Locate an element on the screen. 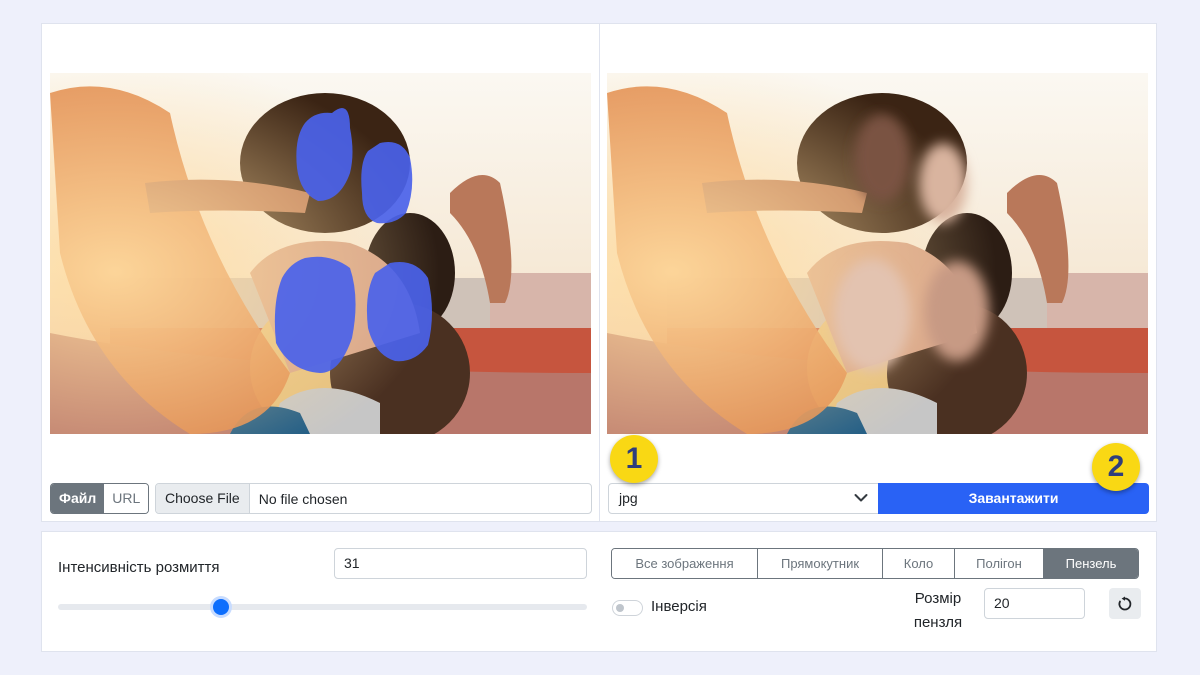 Image resolution: width=1200 pixels, height=675 pixels. mode-polygon: Полігон is located at coordinates (999, 563).